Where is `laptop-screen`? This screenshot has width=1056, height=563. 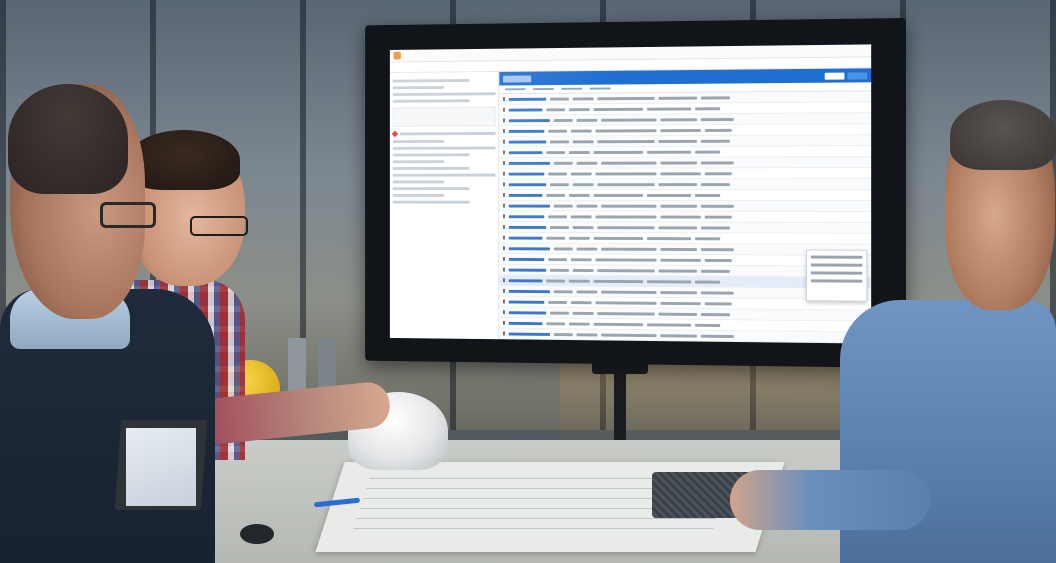
laptop-screen is located at coordinates (161, 467).